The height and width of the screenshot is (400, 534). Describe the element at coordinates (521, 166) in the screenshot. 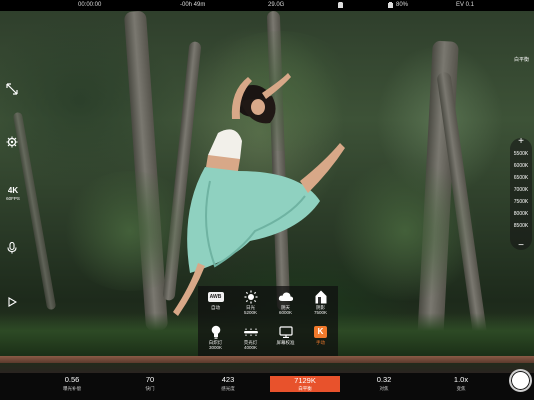

I see `wb-tick: 6000K` at that location.